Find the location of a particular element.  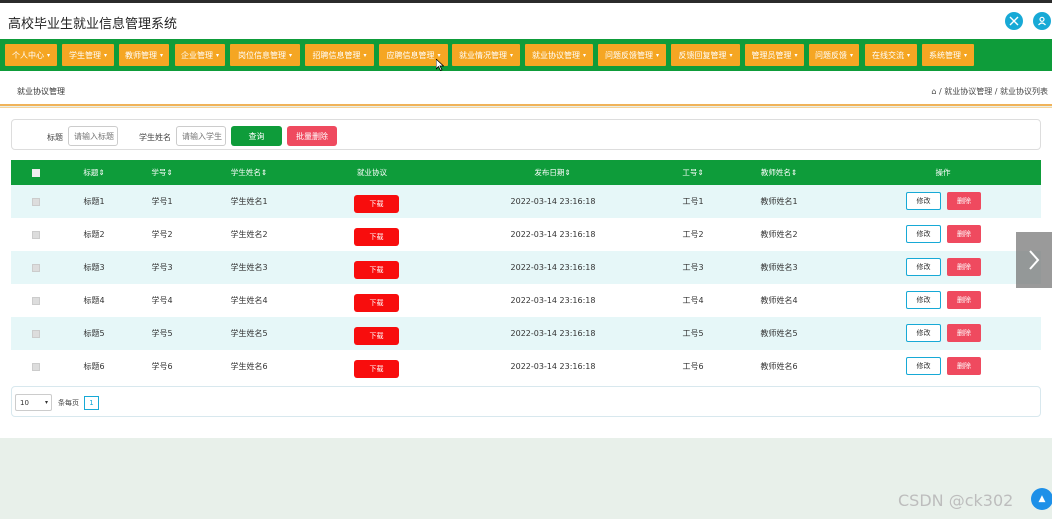

nav-item-agreement-manage: 就业协议管理 ▾ is located at coordinates (559, 55).